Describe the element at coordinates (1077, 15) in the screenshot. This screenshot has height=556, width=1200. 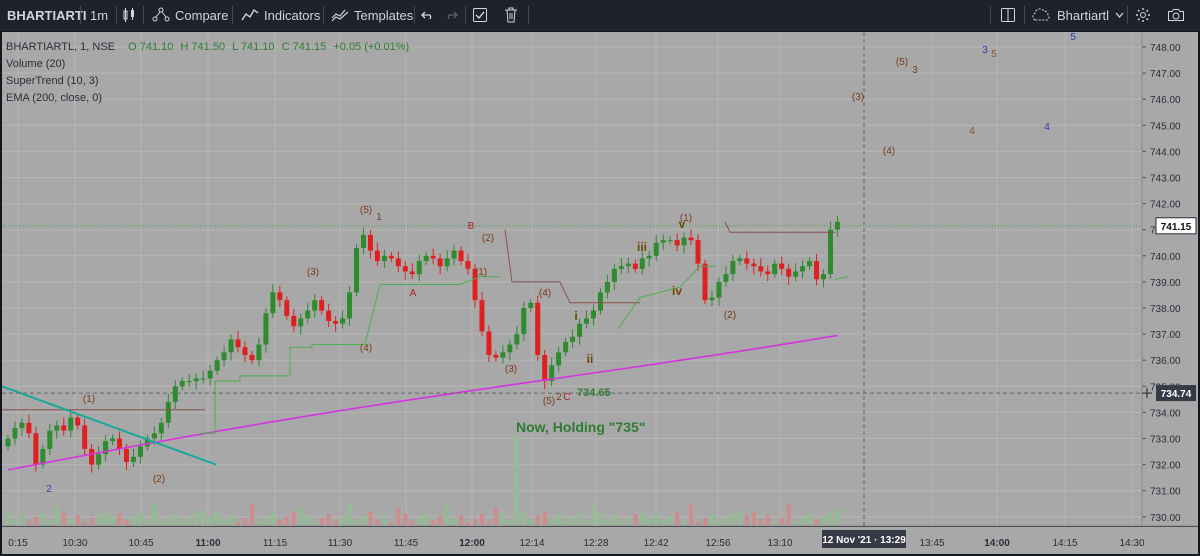
I see `cloud-layout-button: Bhartiartl` at that location.